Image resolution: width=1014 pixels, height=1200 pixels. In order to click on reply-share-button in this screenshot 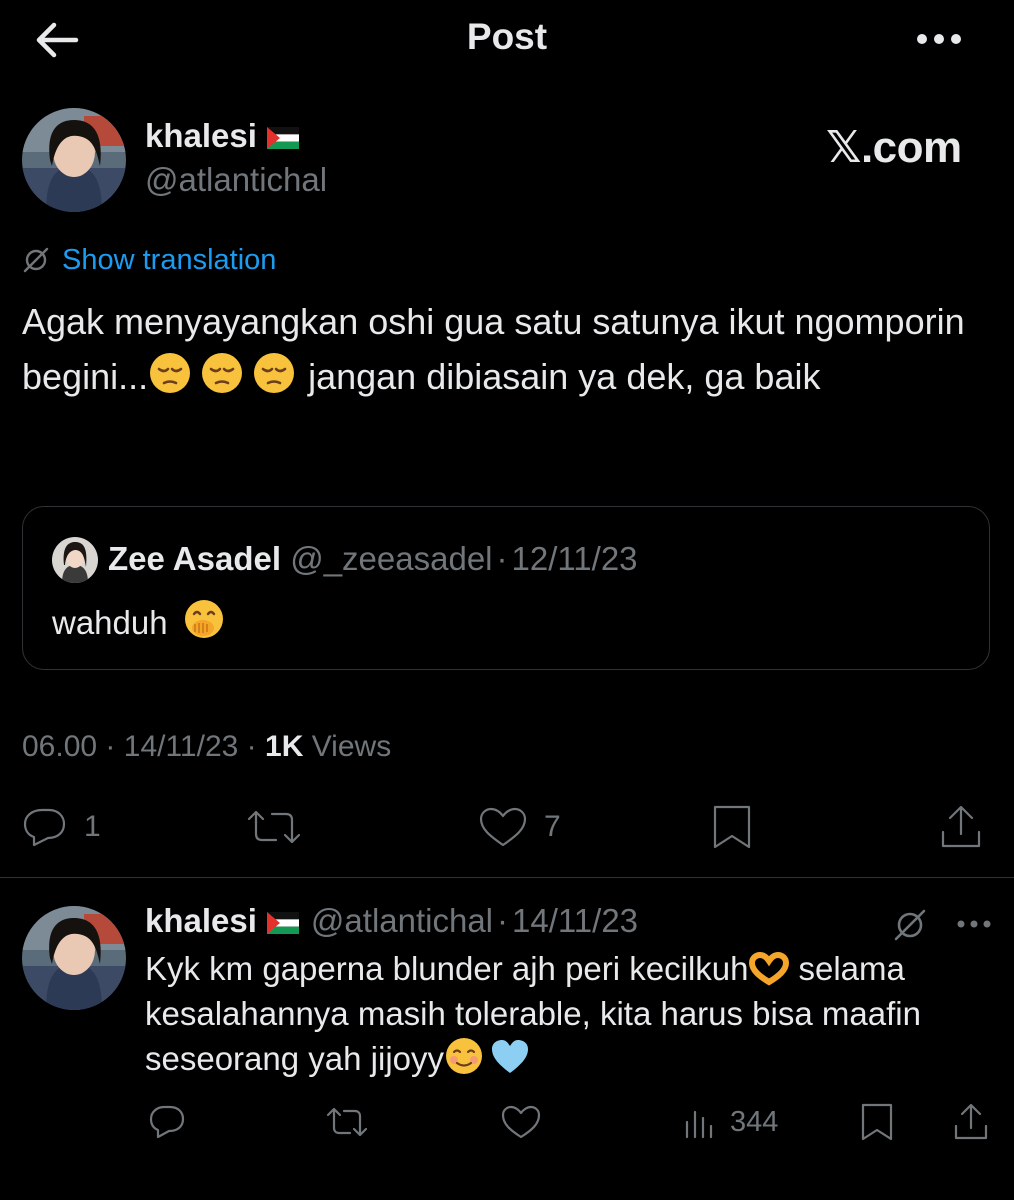, I will do `click(971, 1122)`.